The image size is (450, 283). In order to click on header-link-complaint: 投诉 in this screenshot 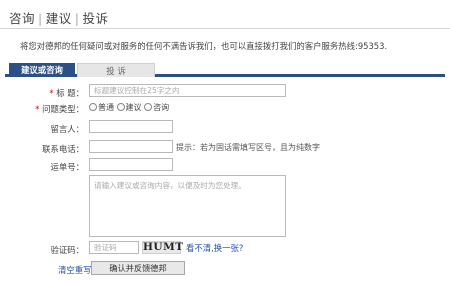, I will do `click(95, 18)`.